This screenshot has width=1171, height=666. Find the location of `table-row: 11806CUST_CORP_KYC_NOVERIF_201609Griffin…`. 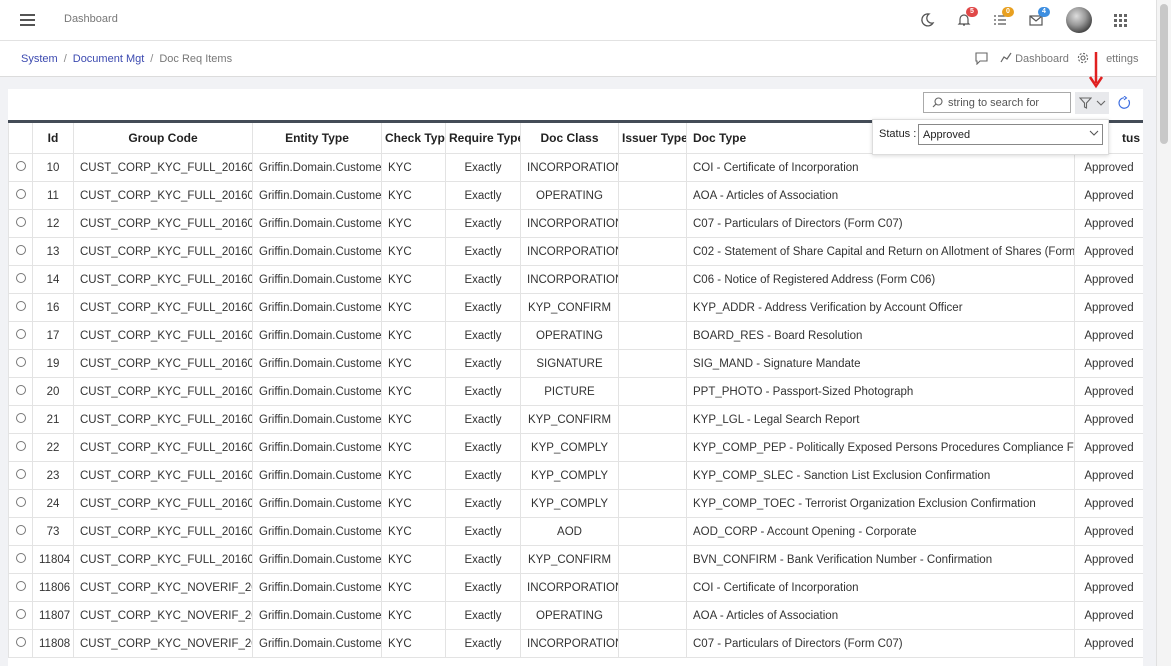

table-row: 11806CUST_CORP_KYC_NOVERIF_201609Griffin… is located at coordinates (575, 587).